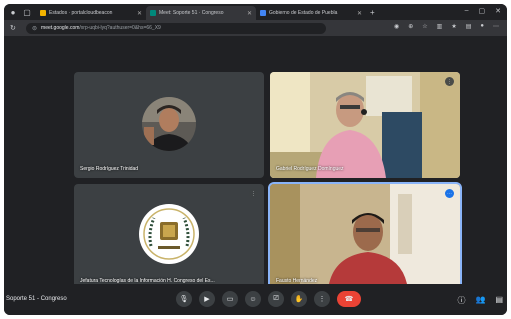 The width and height of the screenshot is (511, 319). What do you see at coordinates (109, 169) in the screenshot?
I see `participant-name: Sergio Rodríguez Trinidad` at bounding box center [109, 169].